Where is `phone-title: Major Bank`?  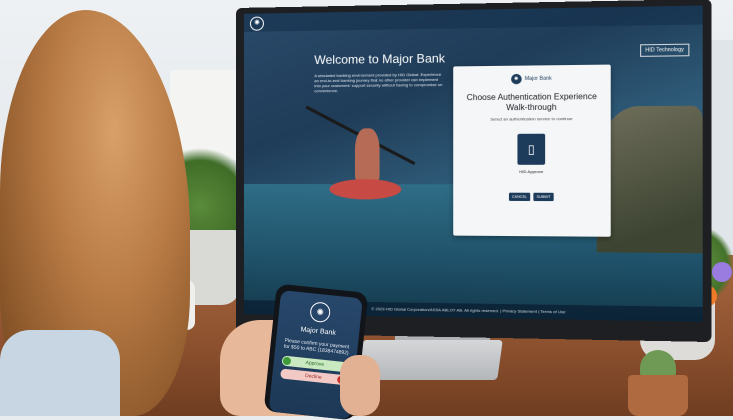 phone-title: Major Bank is located at coordinates (318, 331).